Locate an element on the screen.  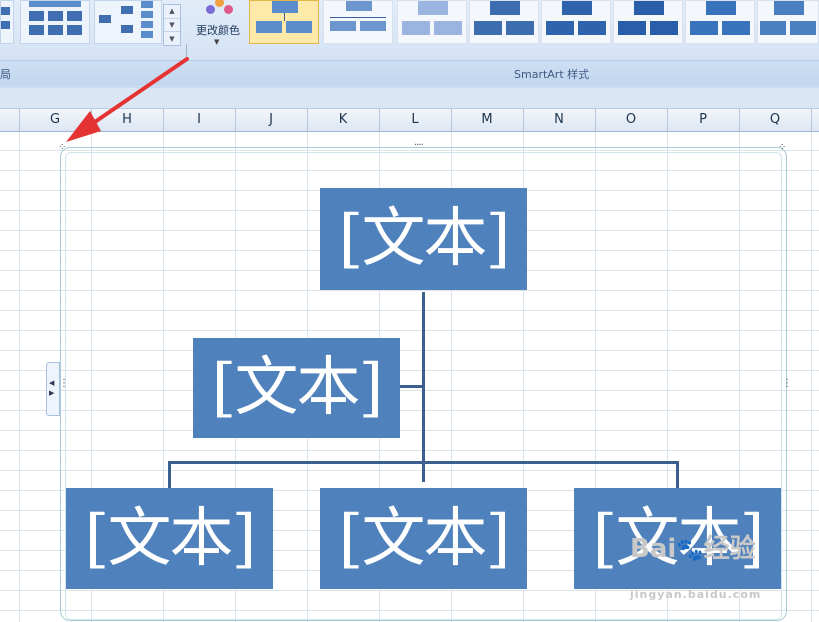
watermark-brand: Bai is located at coordinates (653, 549).